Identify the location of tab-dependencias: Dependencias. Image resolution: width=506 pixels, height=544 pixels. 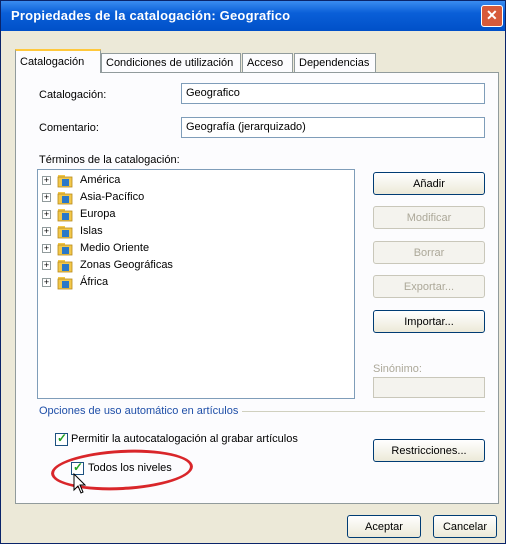
(335, 62).